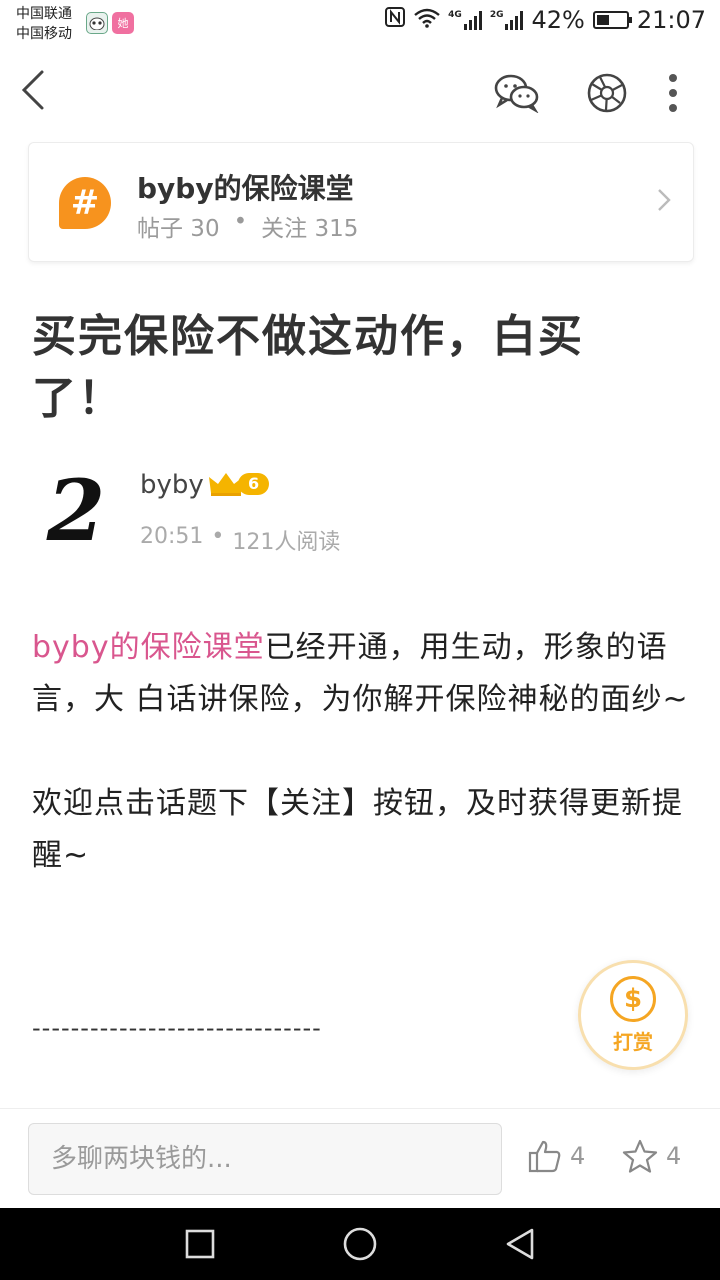 This screenshot has width=720, height=1280. I want to click on topic-link: byby的保险课堂, so click(148, 647).